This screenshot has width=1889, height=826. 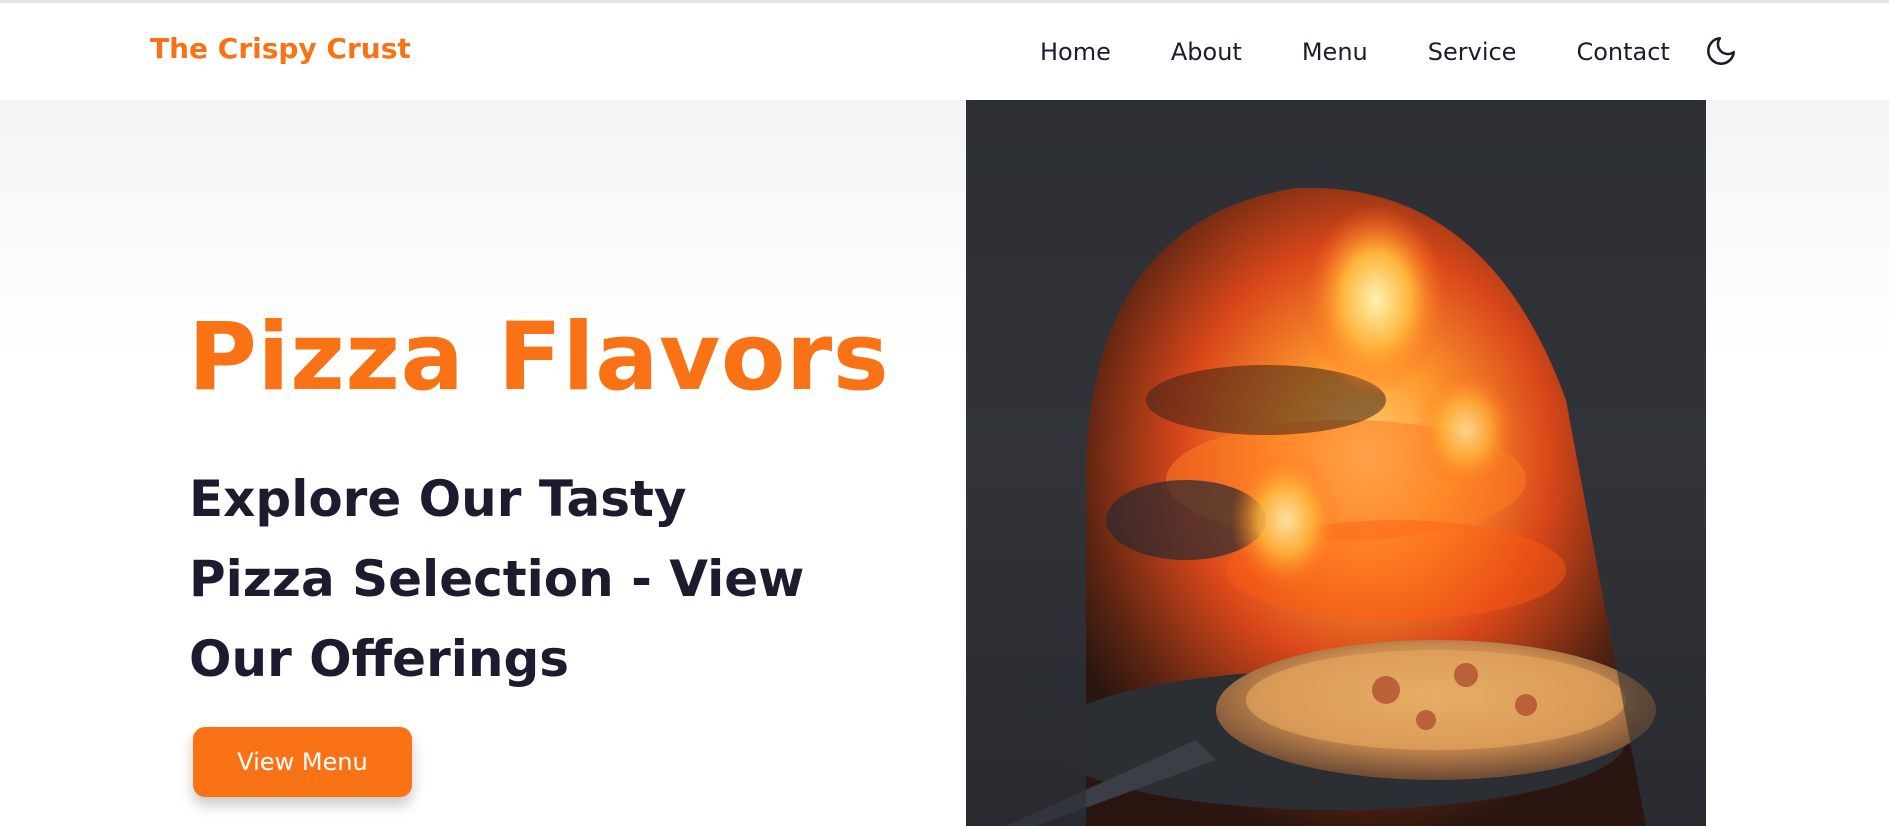 I want to click on nav-contact: Contact, so click(x=1622, y=52).